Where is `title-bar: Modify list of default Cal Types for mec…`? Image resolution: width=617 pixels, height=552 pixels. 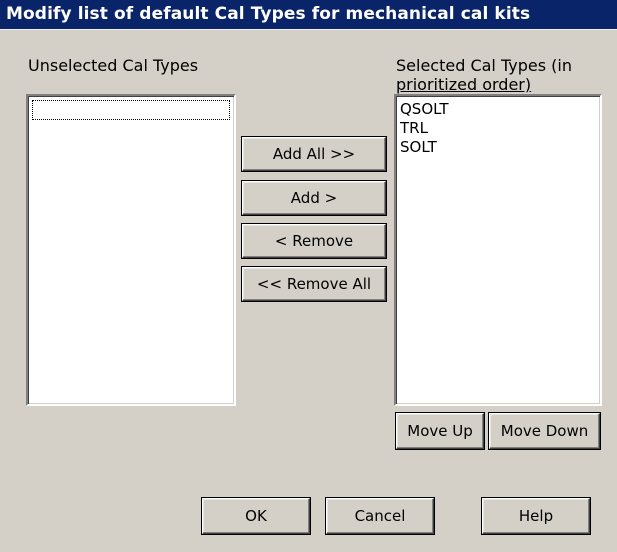 title-bar: Modify list of default Cal Types for mec… is located at coordinates (308, 15).